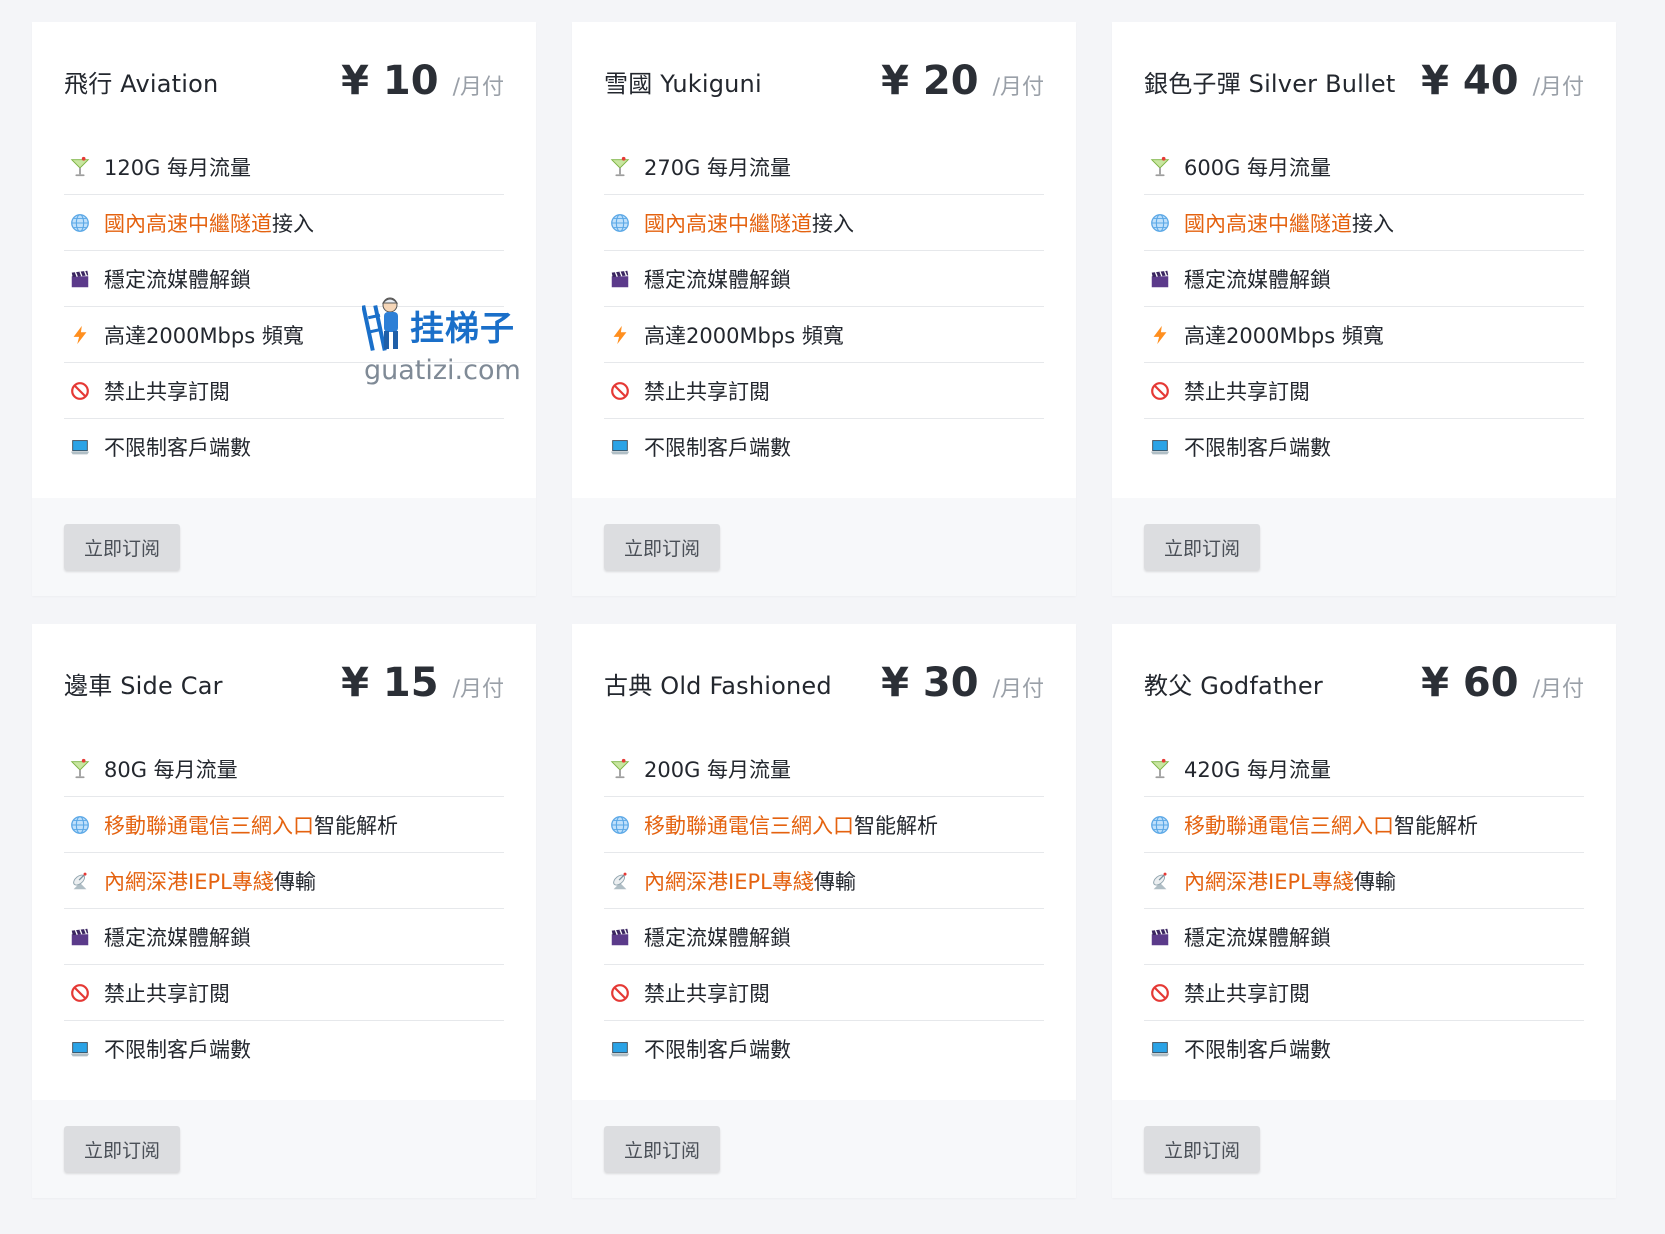 The height and width of the screenshot is (1234, 1665). What do you see at coordinates (718, 770) in the screenshot?
I see `feature-text: 200G 每月流量` at bounding box center [718, 770].